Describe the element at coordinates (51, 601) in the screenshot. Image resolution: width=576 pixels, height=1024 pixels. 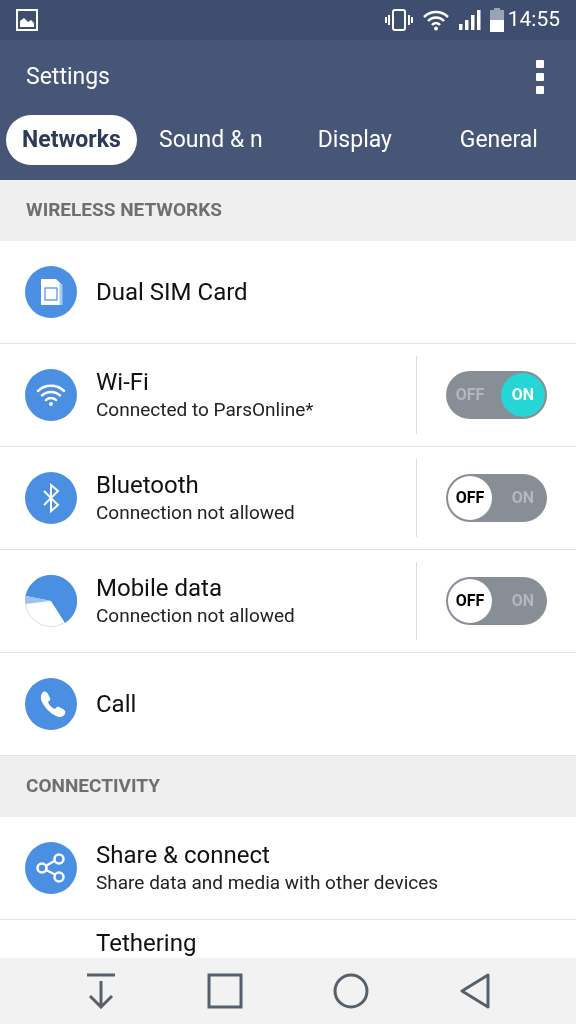
I see `pie-chart-icon` at that location.